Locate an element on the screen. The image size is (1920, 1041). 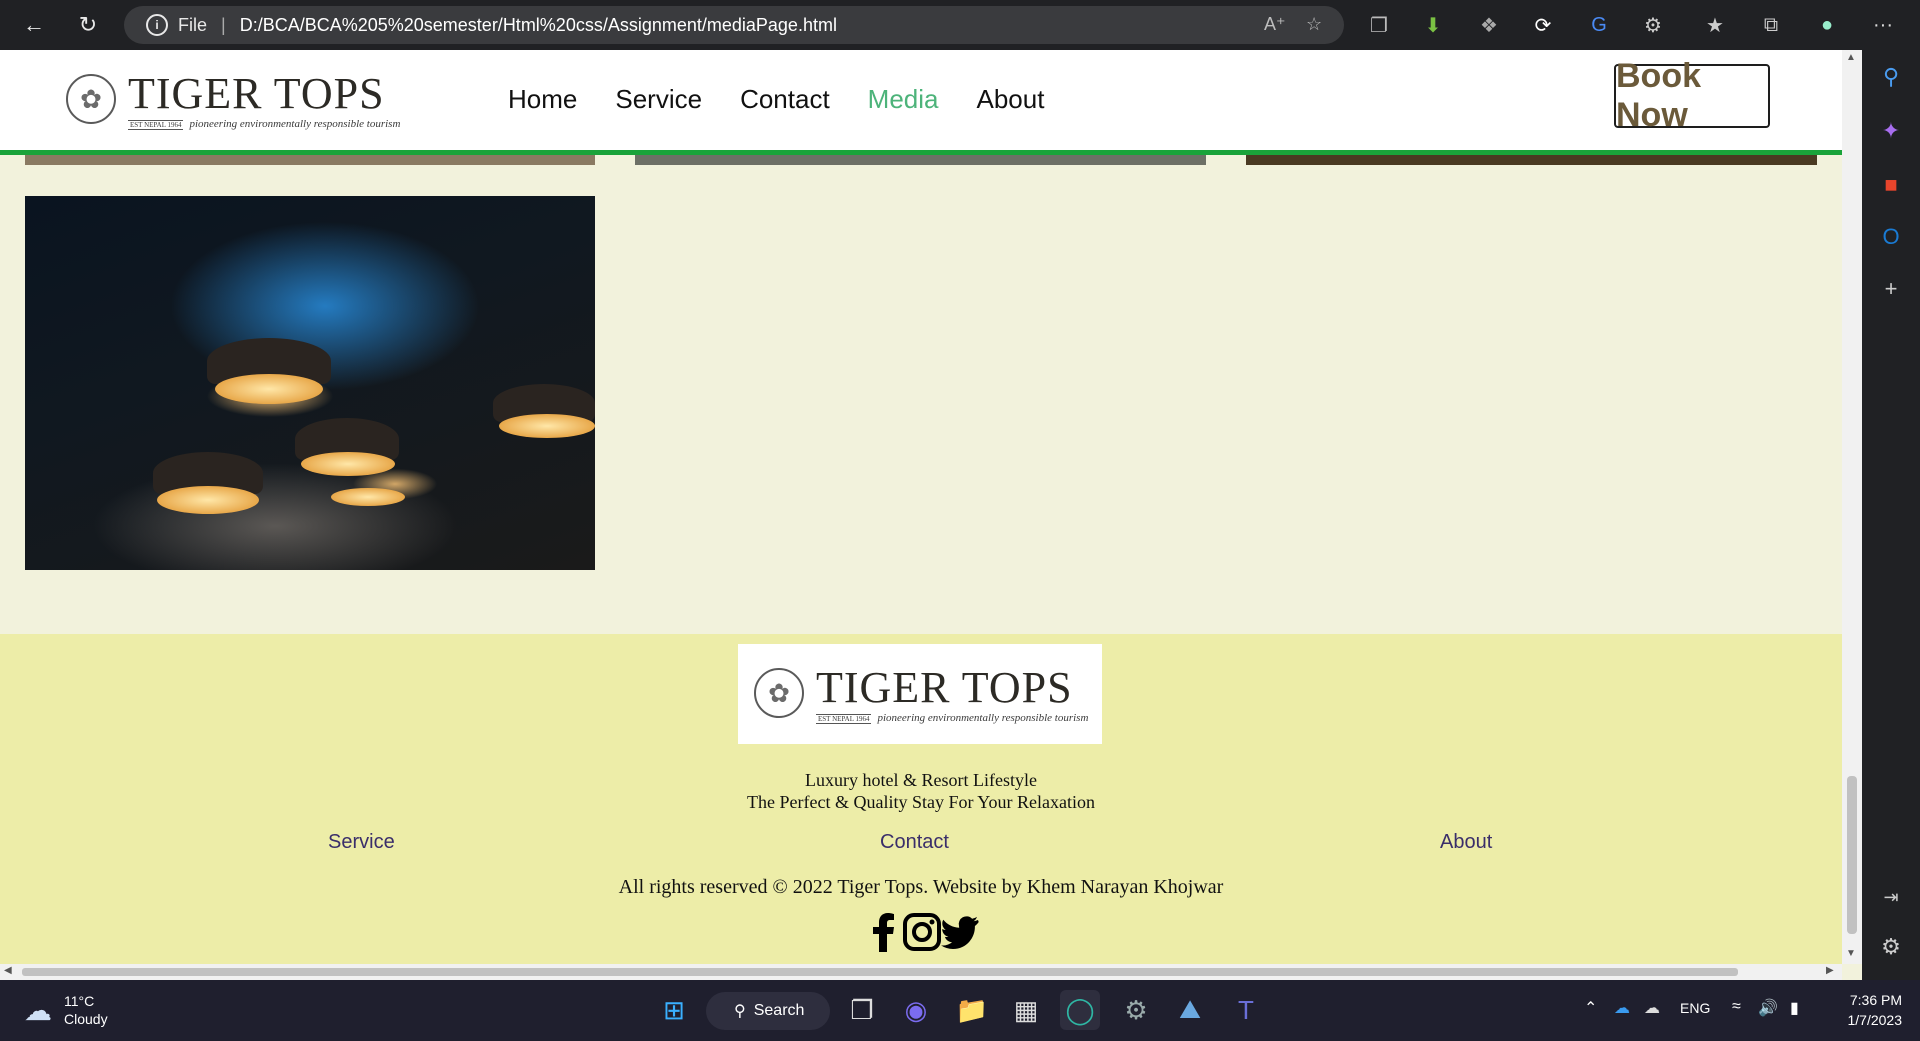
show-hidden-icons-icon: ⌃ is located at coordinates (1590, 1008).